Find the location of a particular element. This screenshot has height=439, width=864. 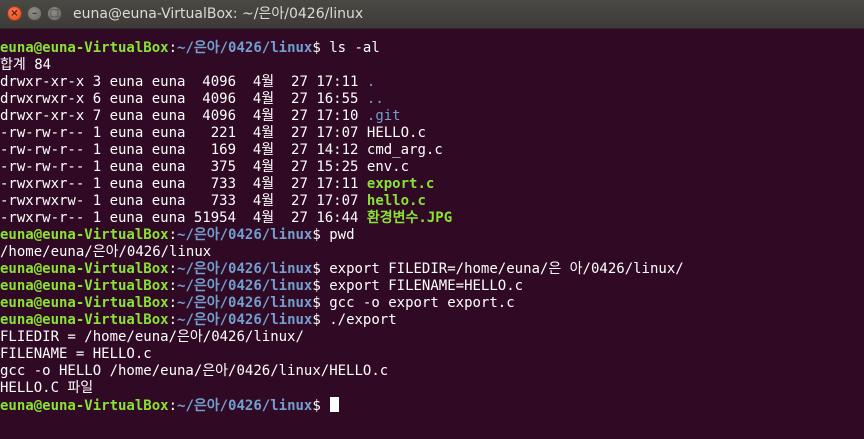

file-name: cmd_arg.c is located at coordinates (404, 150).